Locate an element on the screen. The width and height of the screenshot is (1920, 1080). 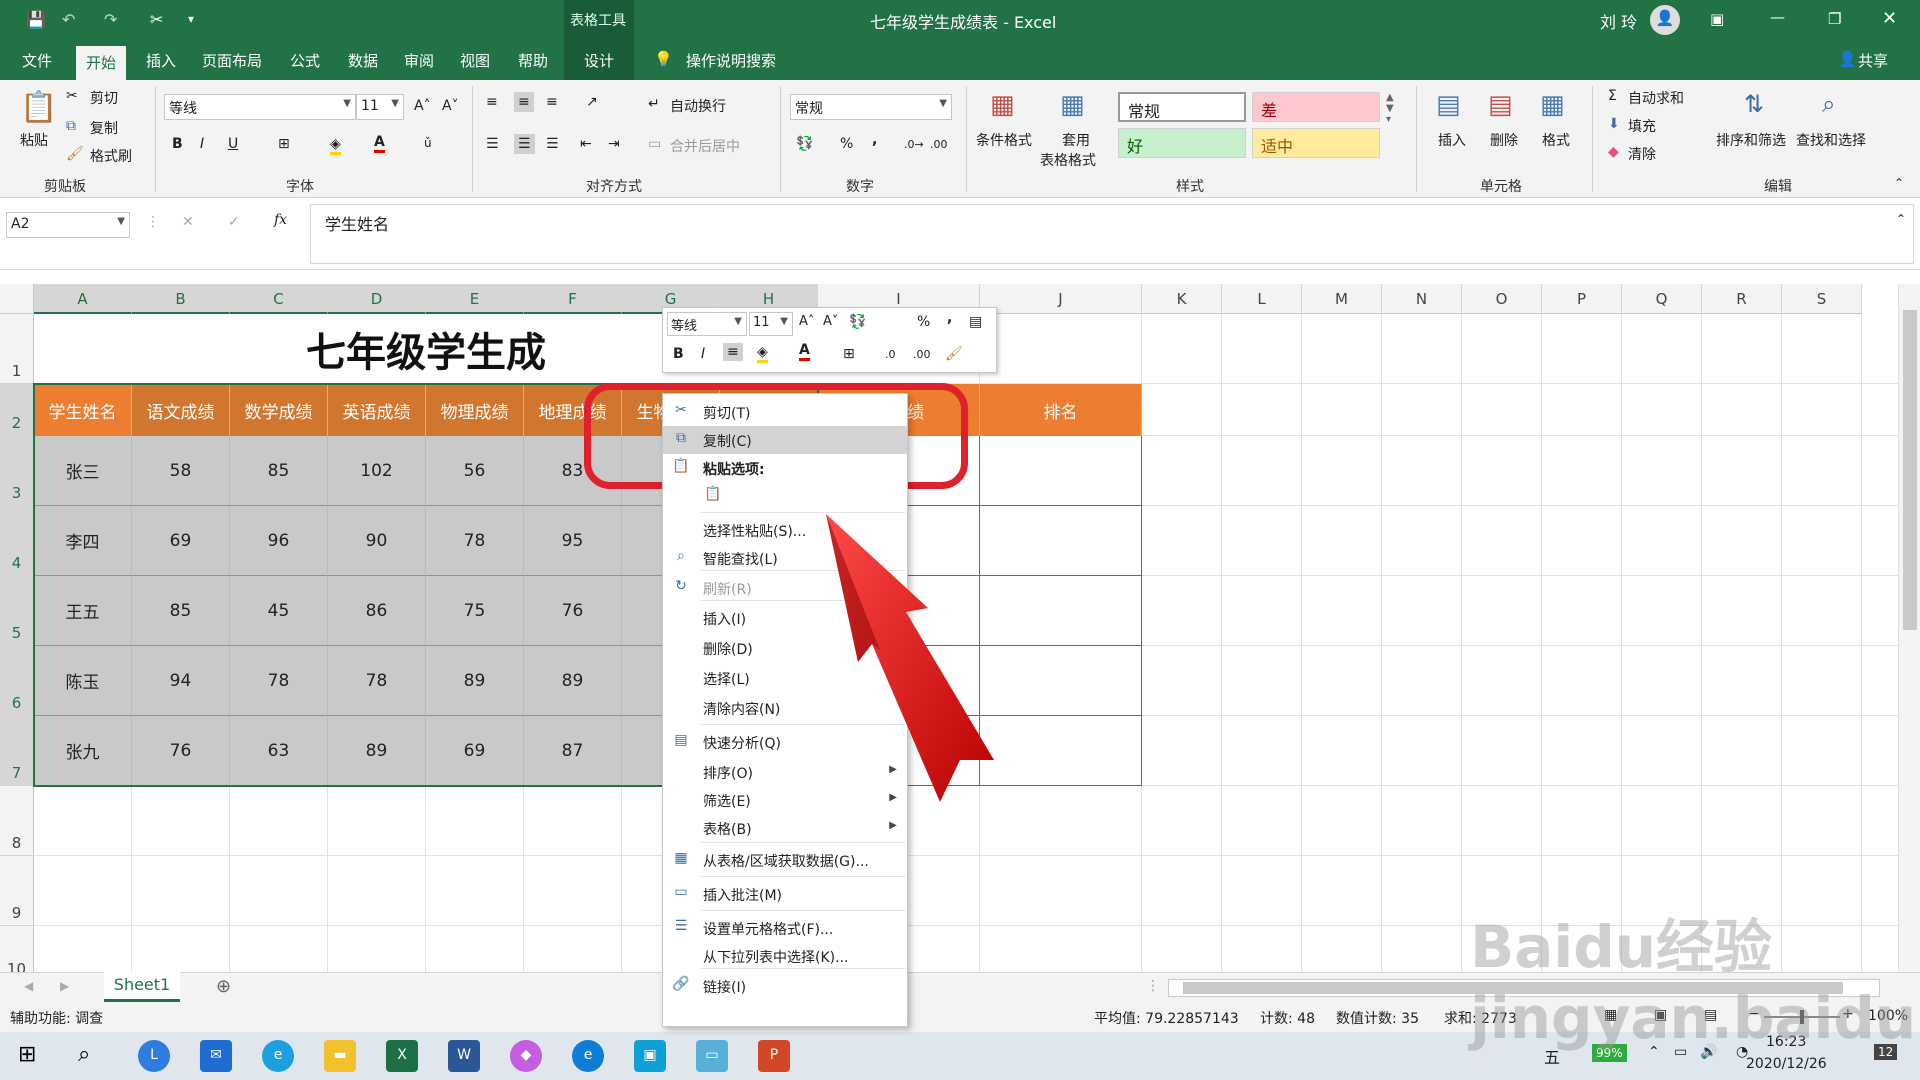
format-painter-button: 格式刷 is located at coordinates (111, 156).